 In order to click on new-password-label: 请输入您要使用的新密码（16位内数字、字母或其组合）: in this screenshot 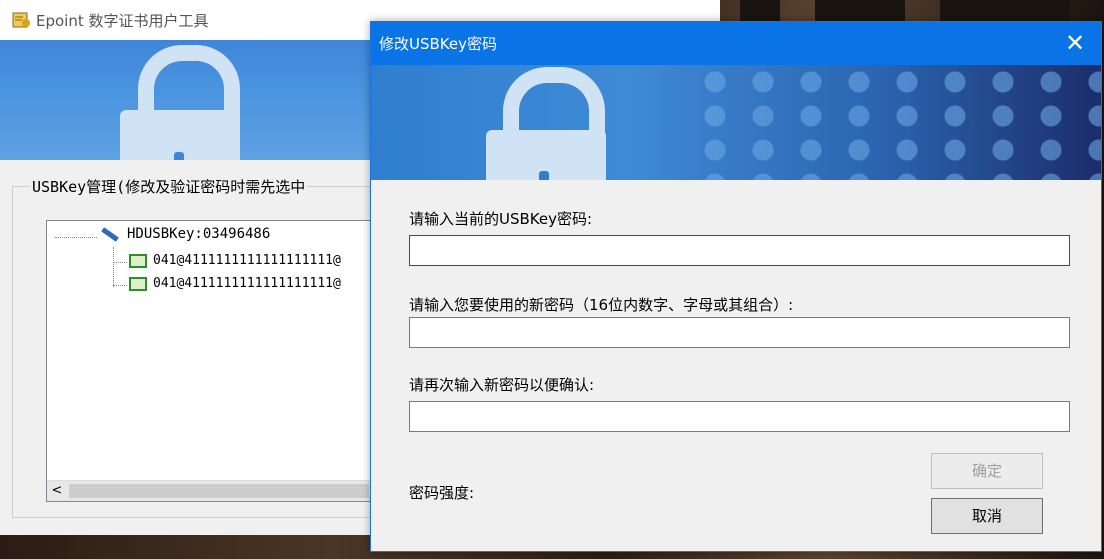, I will do `click(601, 305)`.